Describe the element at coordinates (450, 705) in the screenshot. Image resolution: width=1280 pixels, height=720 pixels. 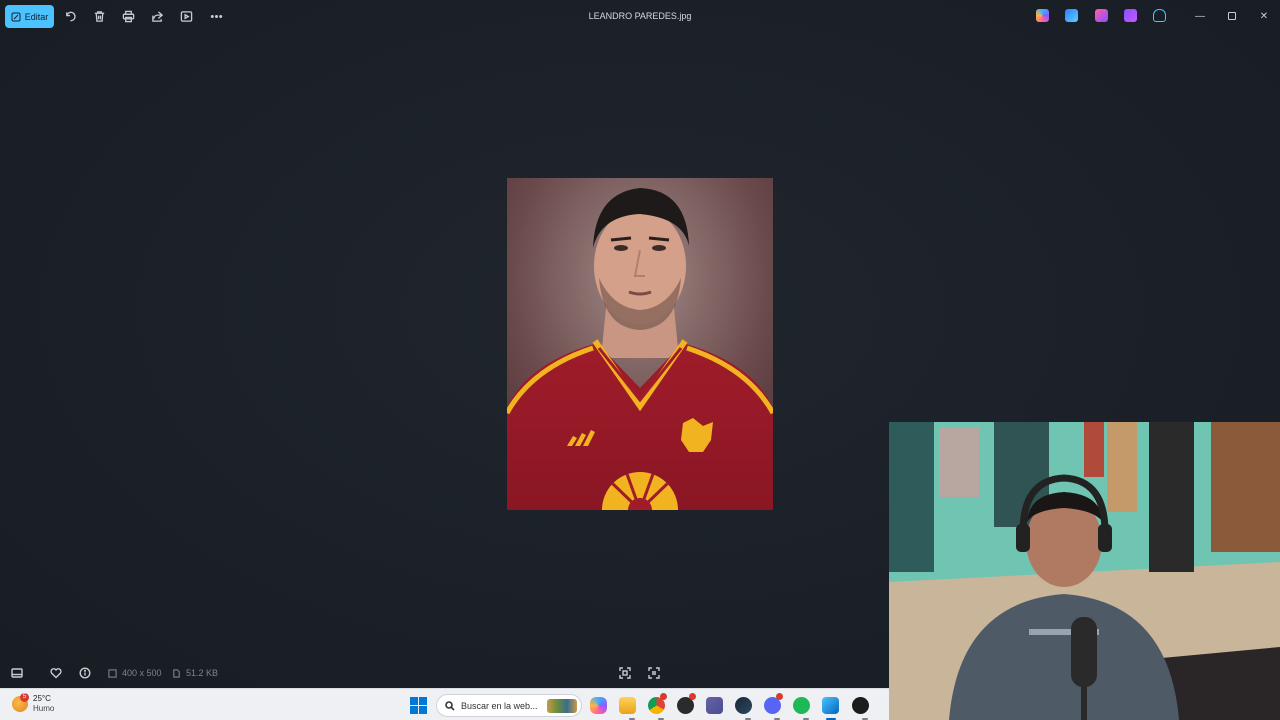
I see `search-icon` at that location.